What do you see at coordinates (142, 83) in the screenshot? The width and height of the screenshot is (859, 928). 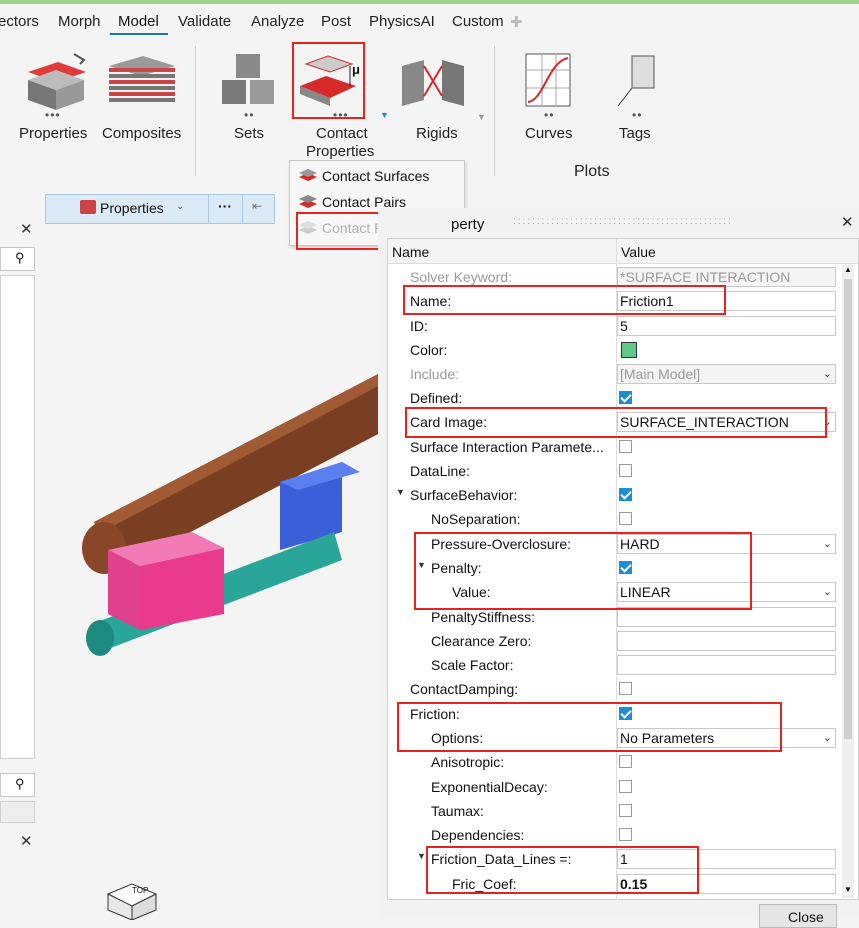 I see `composites-icon` at bounding box center [142, 83].